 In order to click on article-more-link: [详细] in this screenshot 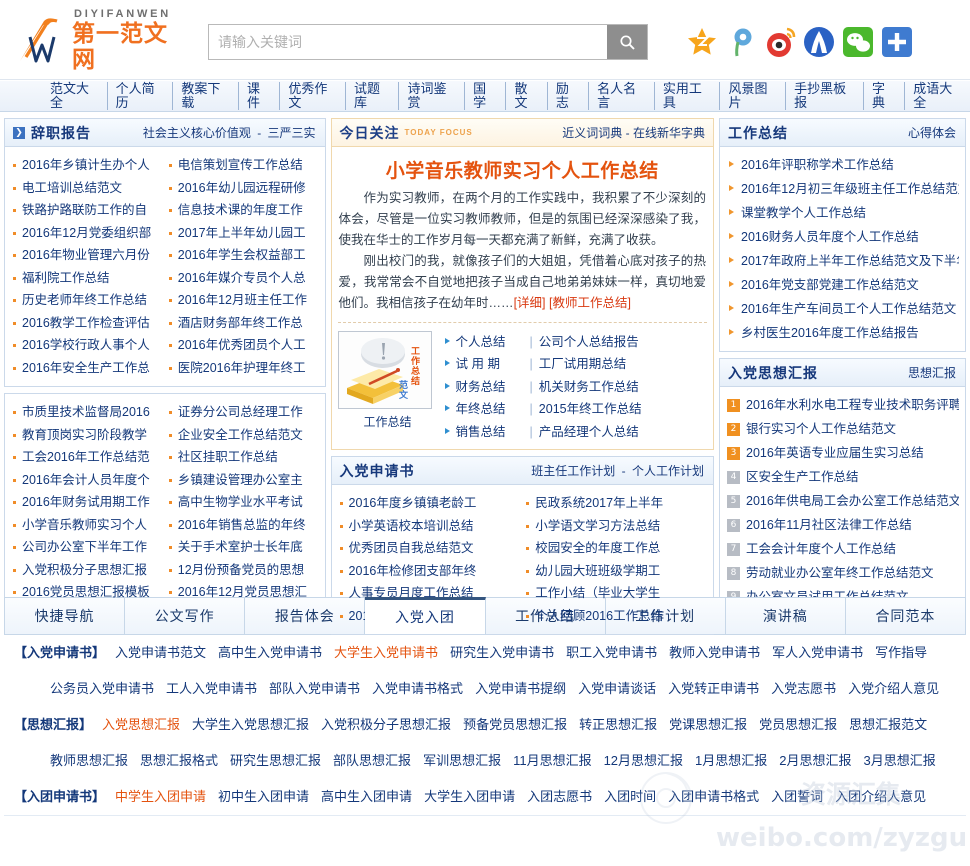, I will do `click(530, 303)`.